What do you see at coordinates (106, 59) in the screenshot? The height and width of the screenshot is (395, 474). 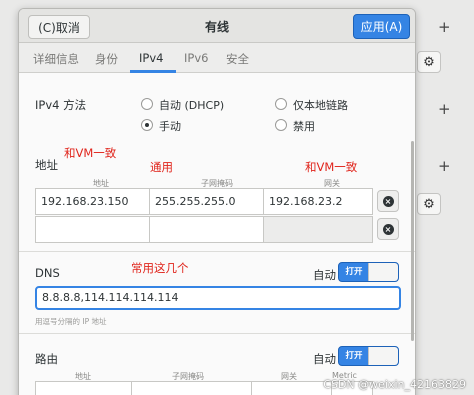 I see `tab-identity: 身份` at bounding box center [106, 59].